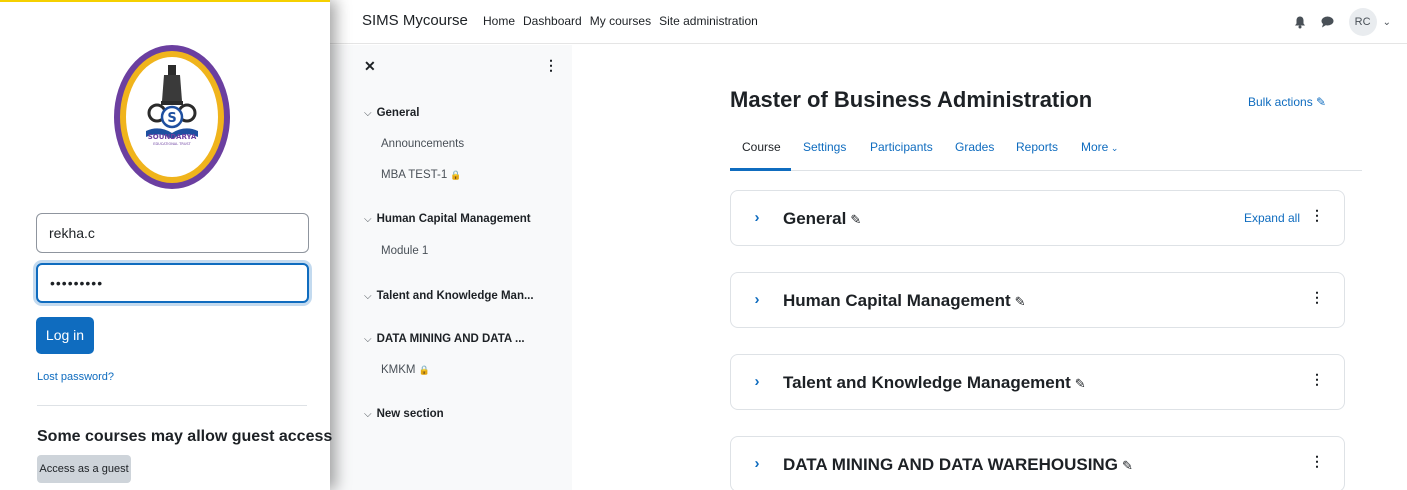  I want to click on course-index-section-general: ⌵ General, so click(391, 113).